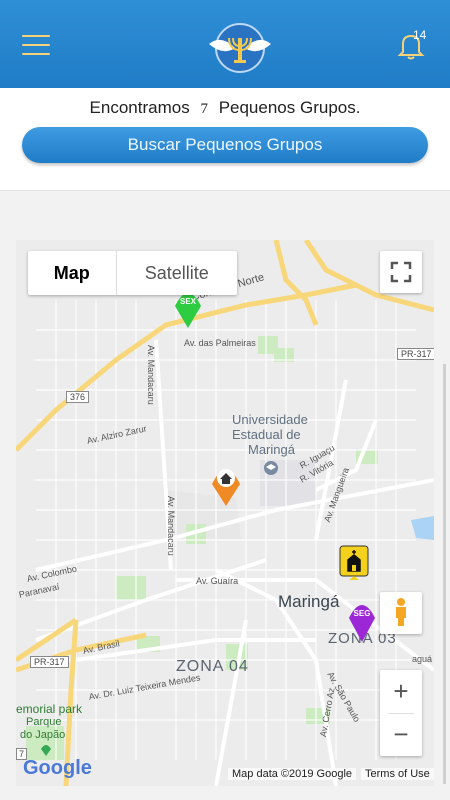  Describe the element at coordinates (240, 48) in the screenshot. I see `app-logo` at that location.